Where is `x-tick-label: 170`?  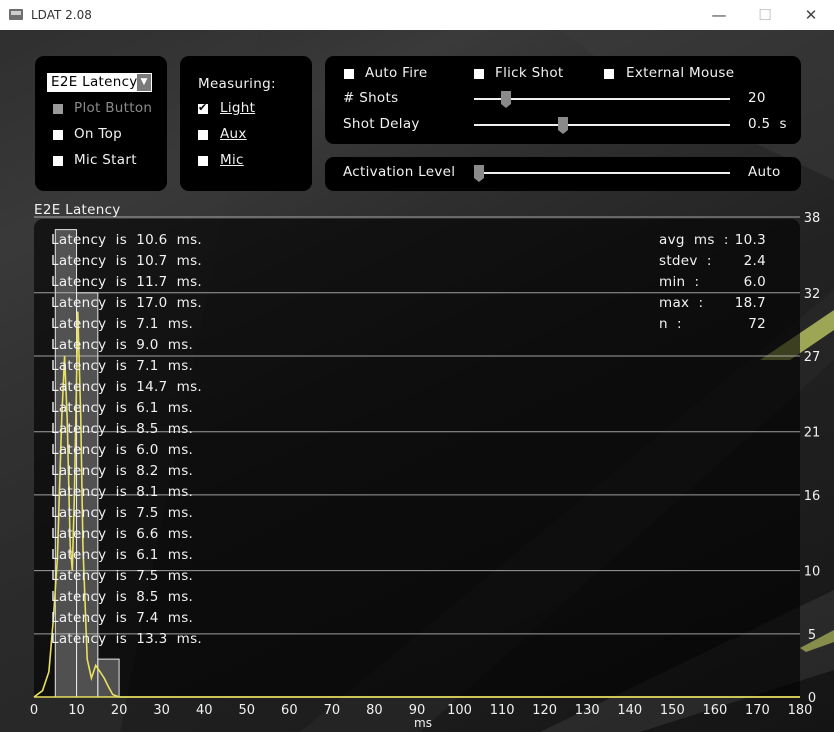
x-tick-label: 170 is located at coordinates (757, 710).